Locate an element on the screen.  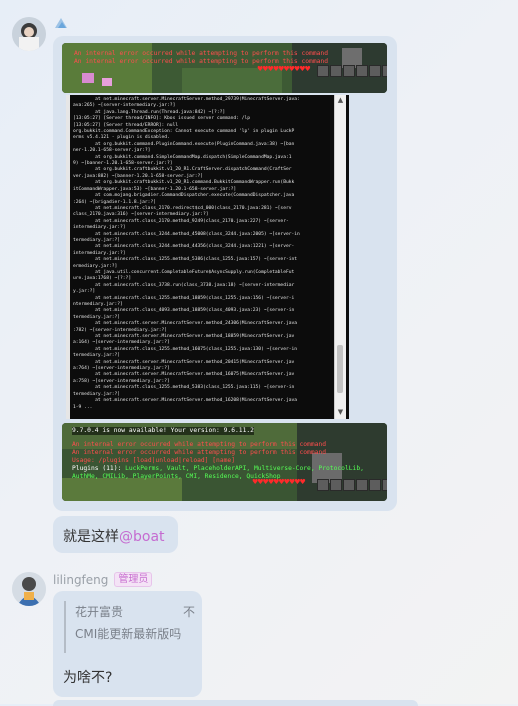
message-body: 就是这样 is located at coordinates (91, 537).